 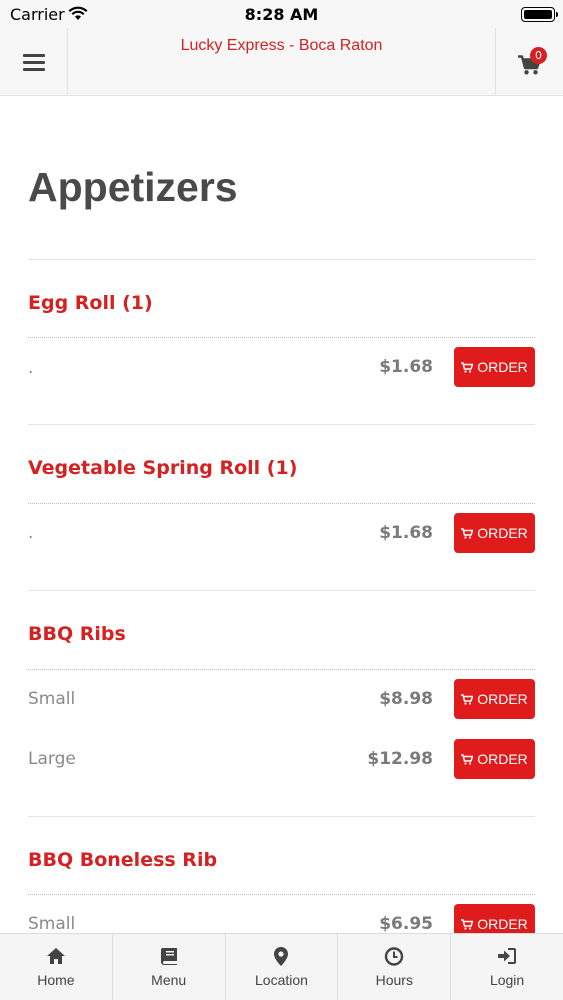 I want to click on option-price: $6.95, so click(x=406, y=923).